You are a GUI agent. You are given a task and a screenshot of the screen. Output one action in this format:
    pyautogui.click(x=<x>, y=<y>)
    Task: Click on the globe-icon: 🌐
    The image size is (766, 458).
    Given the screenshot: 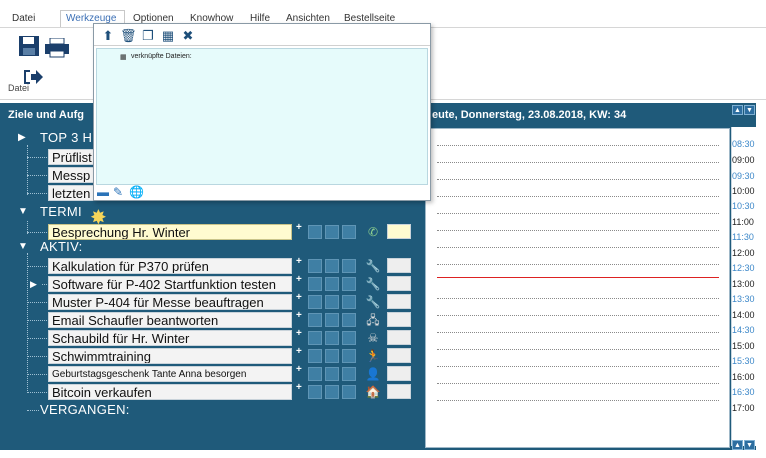 What is the action you would take?
    pyautogui.click(x=136, y=192)
    